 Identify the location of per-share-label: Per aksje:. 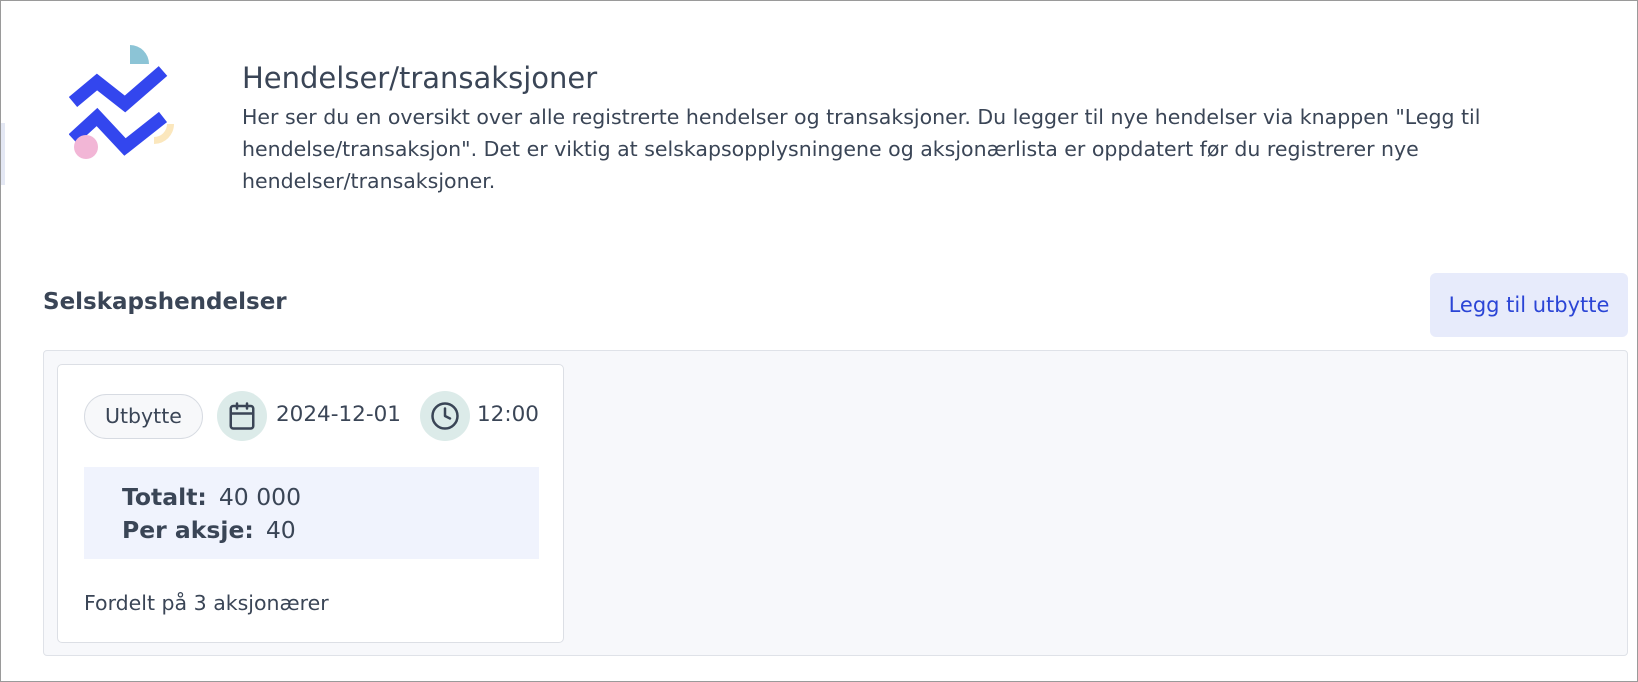
(188, 530).